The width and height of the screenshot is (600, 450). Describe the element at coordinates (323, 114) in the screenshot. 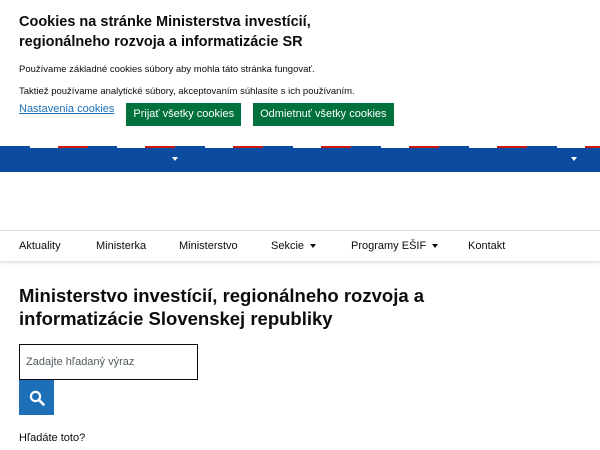

I see `reject-all-cookies-button: Odmietnuť všetky cookies` at that location.